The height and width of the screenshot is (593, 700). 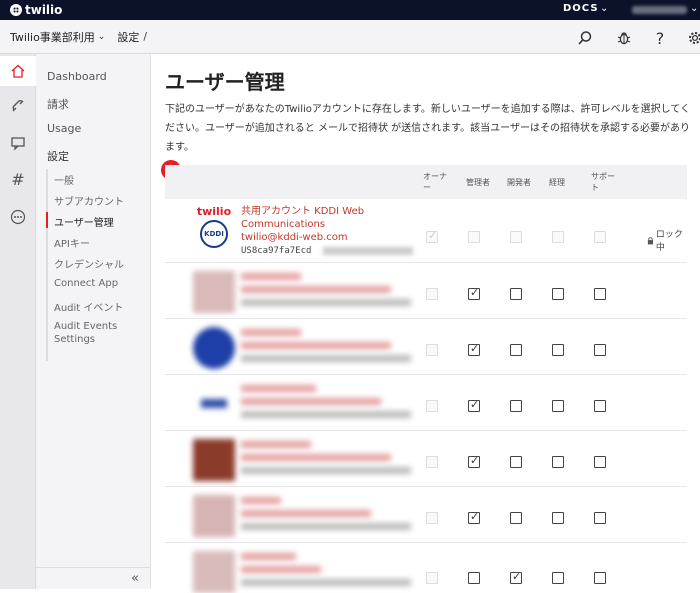 What do you see at coordinates (585, 38) in the screenshot?
I see `search-icon` at bounding box center [585, 38].